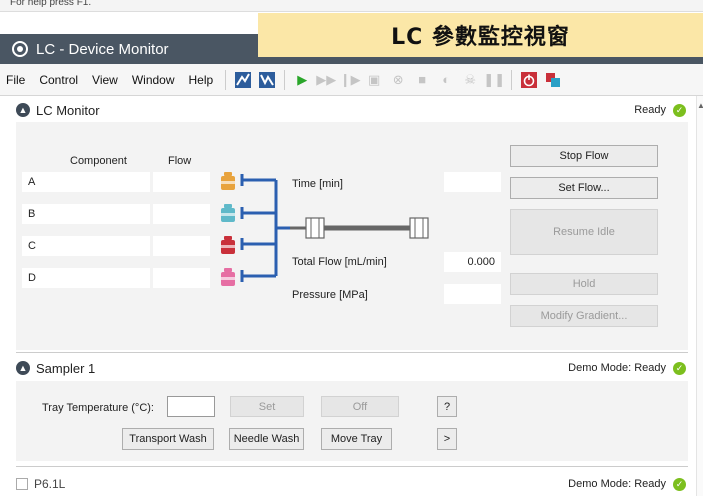  What do you see at coordinates (326, 80) in the screenshot?
I see `fast-forward-icon: ▶▶` at bounding box center [326, 80].